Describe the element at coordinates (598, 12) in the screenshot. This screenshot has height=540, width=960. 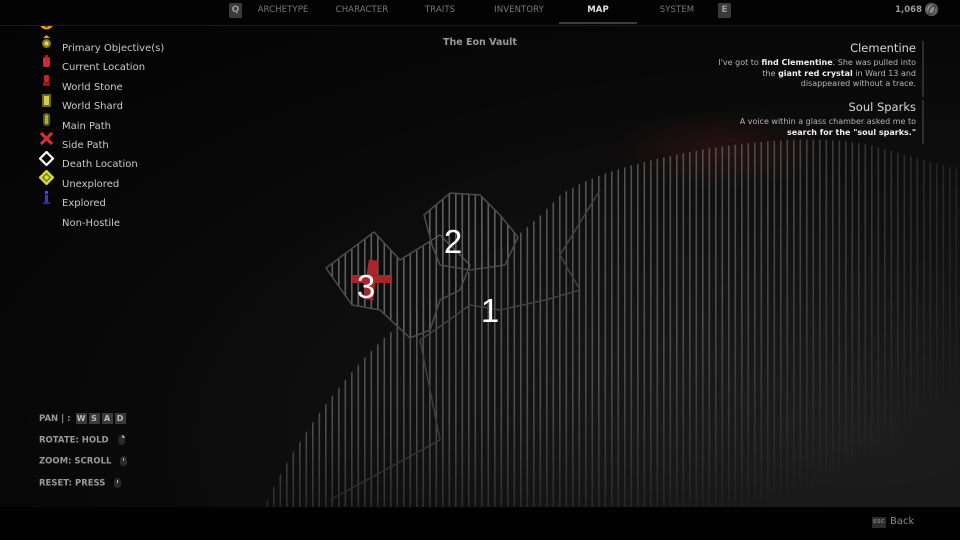
I see `tab-map: MAP` at that location.